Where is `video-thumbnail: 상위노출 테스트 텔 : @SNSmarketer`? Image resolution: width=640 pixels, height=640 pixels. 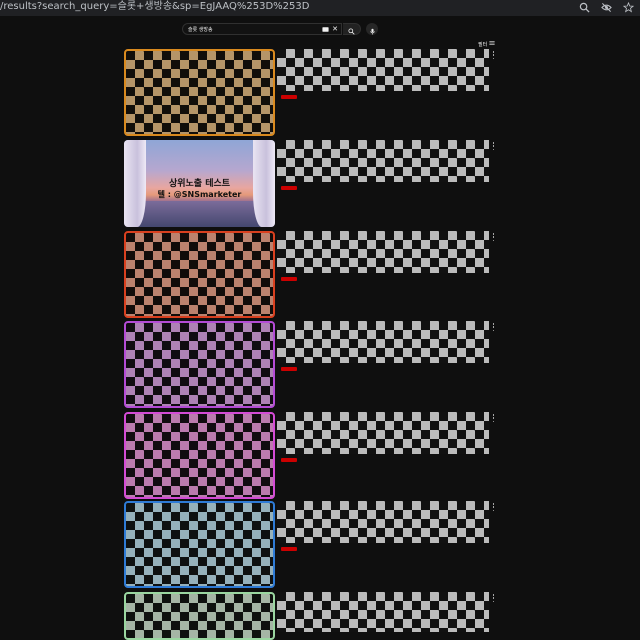 video-thumbnail: 상위노출 테스트 텔 : @SNSmarketer is located at coordinates (199, 183).